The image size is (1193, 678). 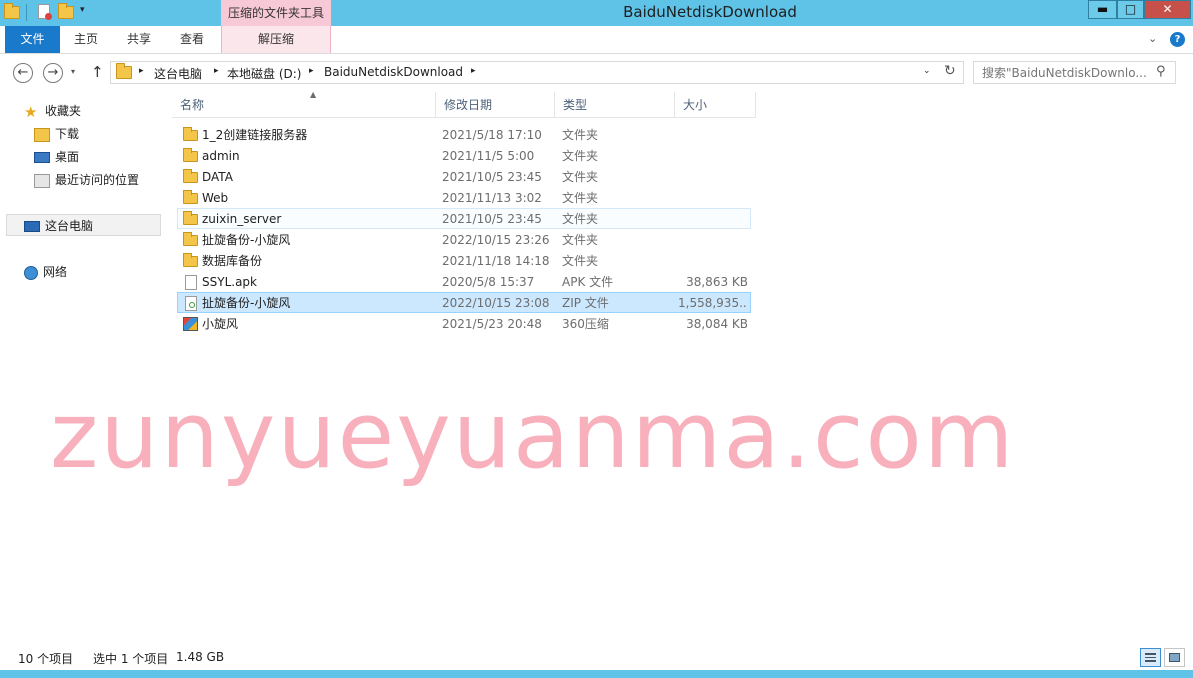 What do you see at coordinates (82, 10) in the screenshot?
I see `quick-access-dropdown-icon: ▾` at bounding box center [82, 10].